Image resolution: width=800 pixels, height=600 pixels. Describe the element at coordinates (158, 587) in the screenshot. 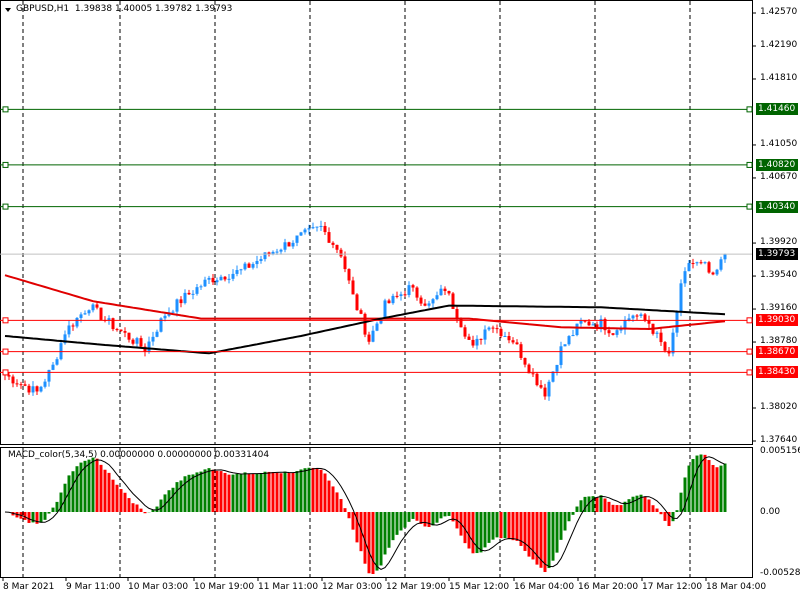

I see `time-axis-label: 10 Mar 03:00` at that location.